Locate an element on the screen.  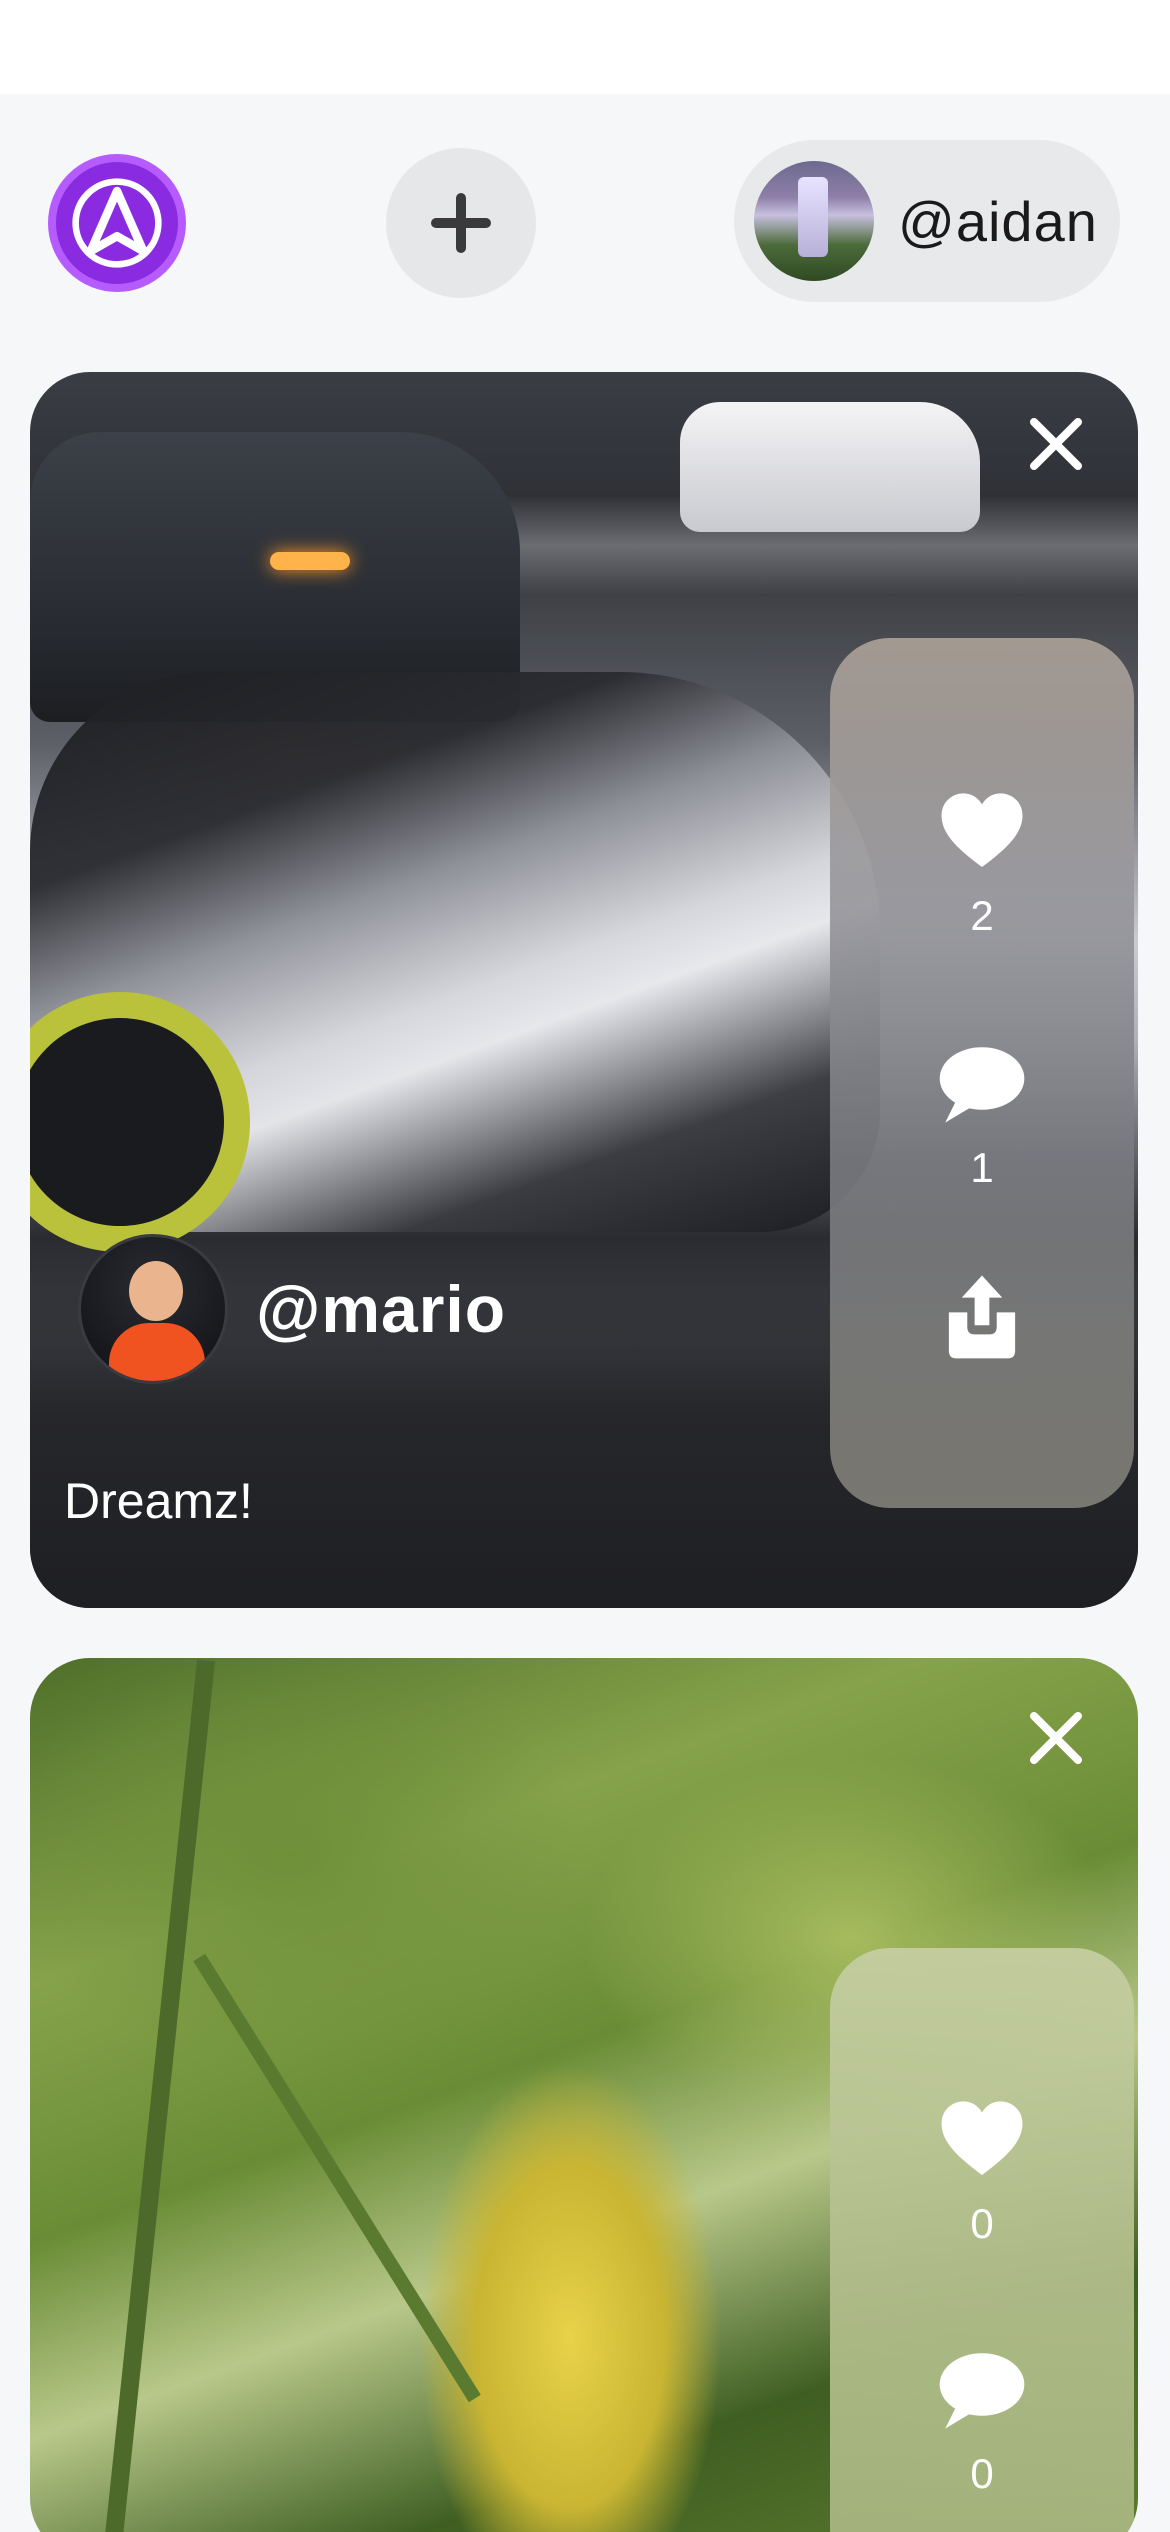
profile-button: @aidan is located at coordinates (927, 221).